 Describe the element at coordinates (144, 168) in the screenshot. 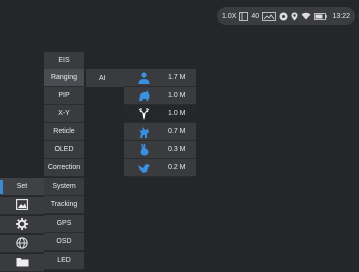

I see `bird-icon` at that location.